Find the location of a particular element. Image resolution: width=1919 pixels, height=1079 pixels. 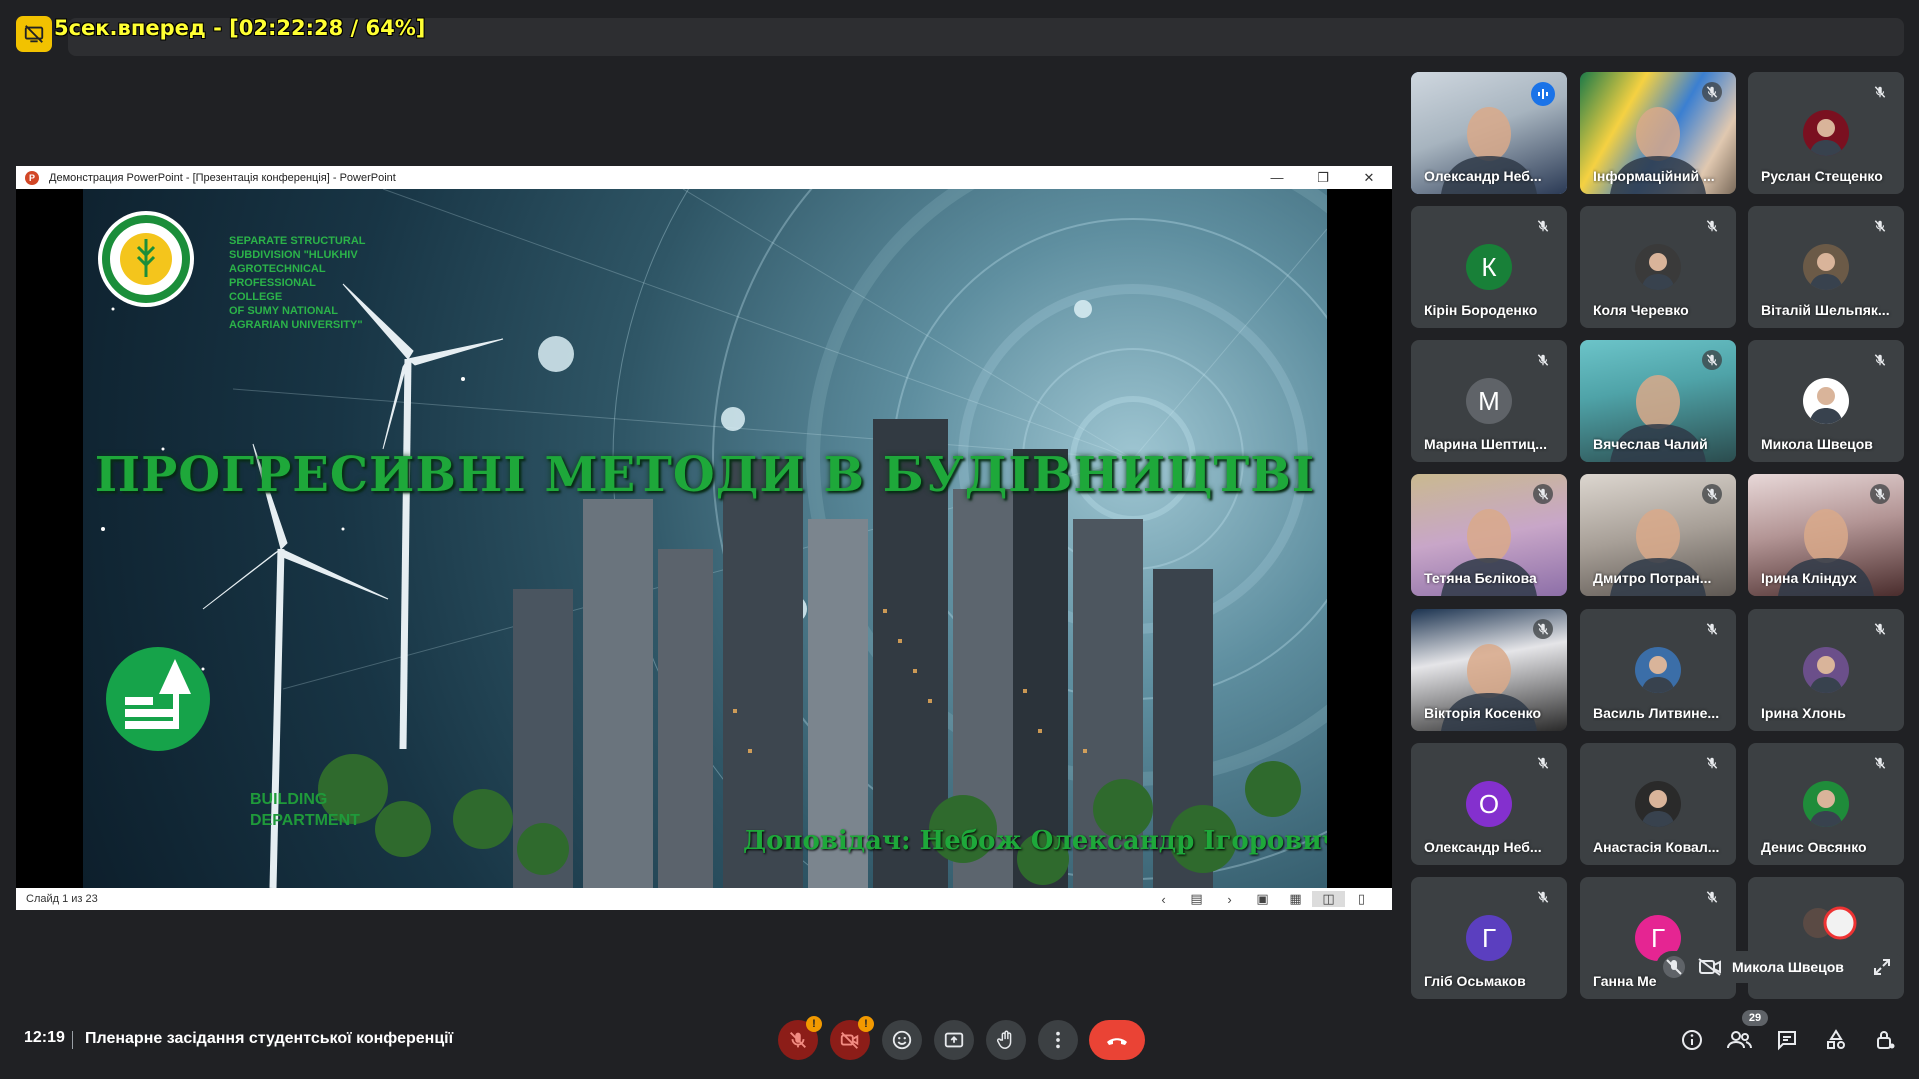

info-icon is located at coordinates (1692, 1040).